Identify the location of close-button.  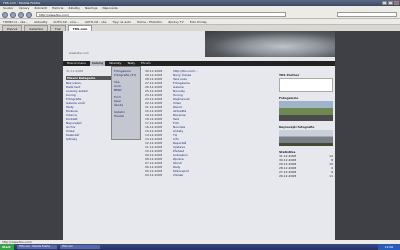
(396, 3).